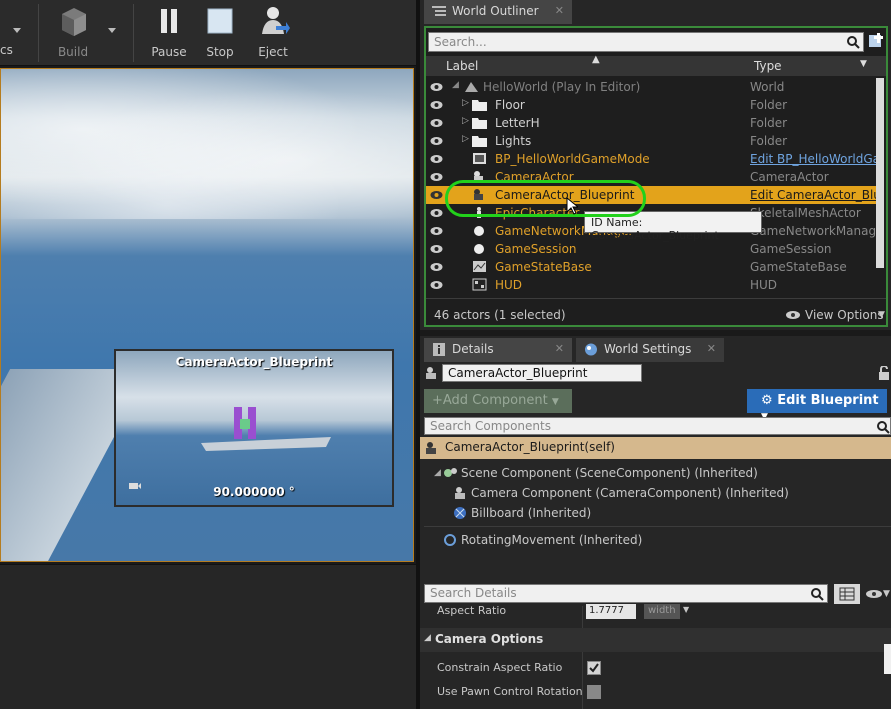  What do you see at coordinates (880, 173) in the screenshot?
I see `outliner-scrollbar` at bounding box center [880, 173].